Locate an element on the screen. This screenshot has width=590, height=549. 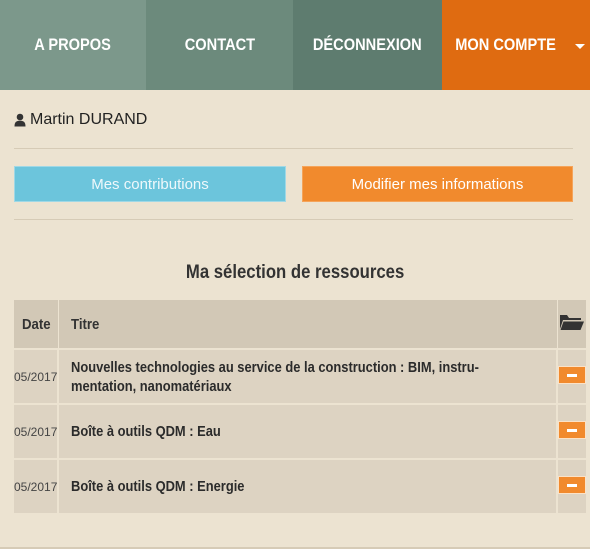
modify-info-button: Modifier mes informations is located at coordinates (437, 184).